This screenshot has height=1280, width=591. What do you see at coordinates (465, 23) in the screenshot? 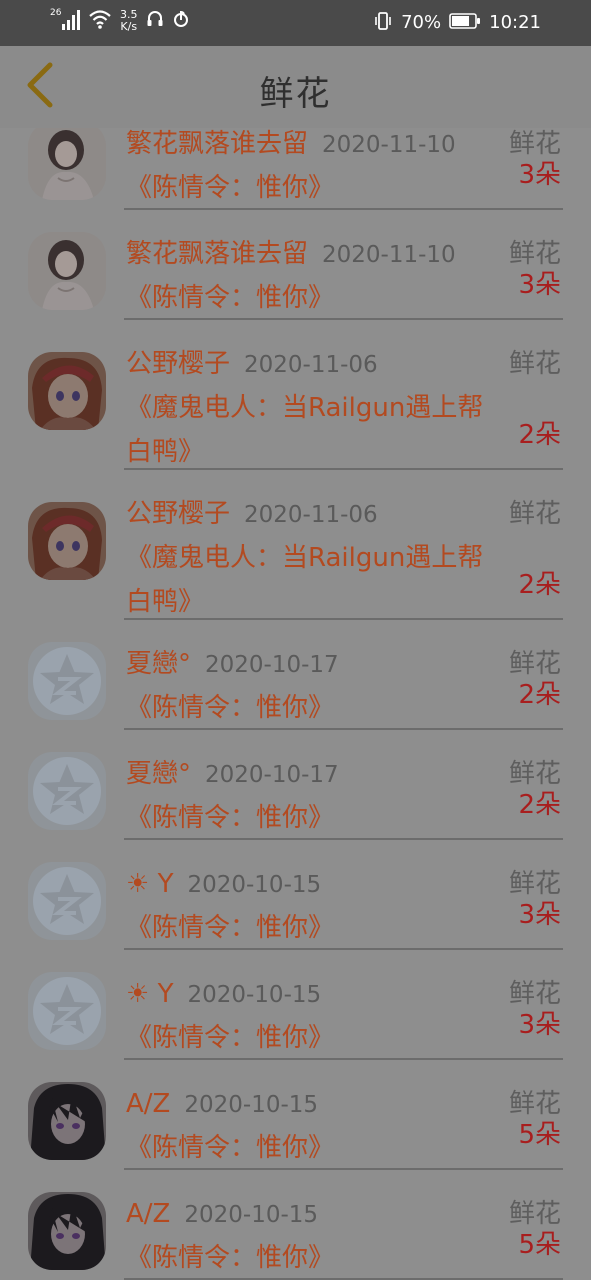
I see `battery-icon` at bounding box center [465, 23].